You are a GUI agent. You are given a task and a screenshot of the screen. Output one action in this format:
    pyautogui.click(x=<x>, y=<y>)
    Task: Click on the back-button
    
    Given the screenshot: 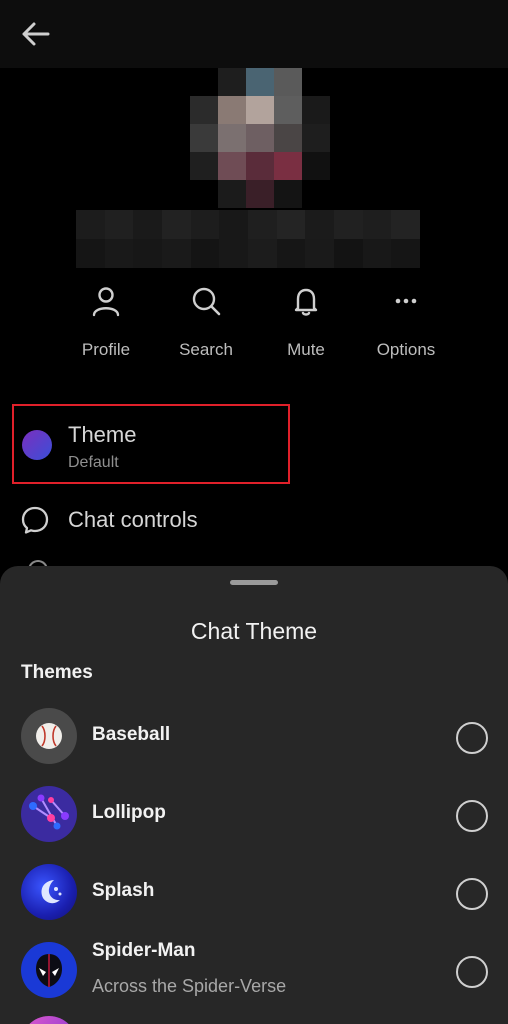 What is the action you would take?
    pyautogui.click(x=36, y=34)
    